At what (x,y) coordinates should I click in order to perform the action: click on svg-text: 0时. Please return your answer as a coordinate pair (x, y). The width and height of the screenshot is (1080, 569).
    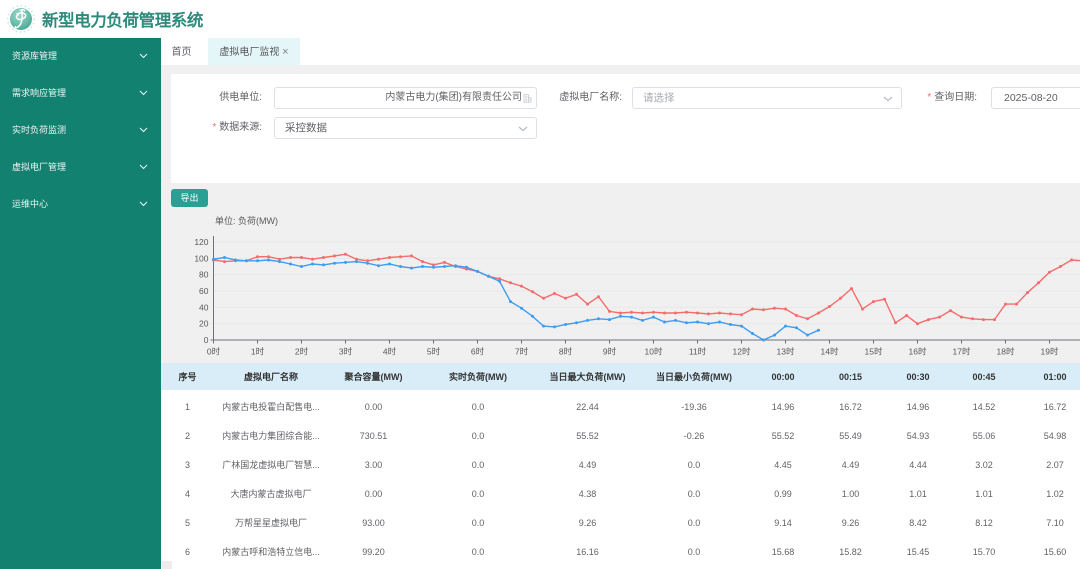
    Looking at the image, I should click on (214, 352).